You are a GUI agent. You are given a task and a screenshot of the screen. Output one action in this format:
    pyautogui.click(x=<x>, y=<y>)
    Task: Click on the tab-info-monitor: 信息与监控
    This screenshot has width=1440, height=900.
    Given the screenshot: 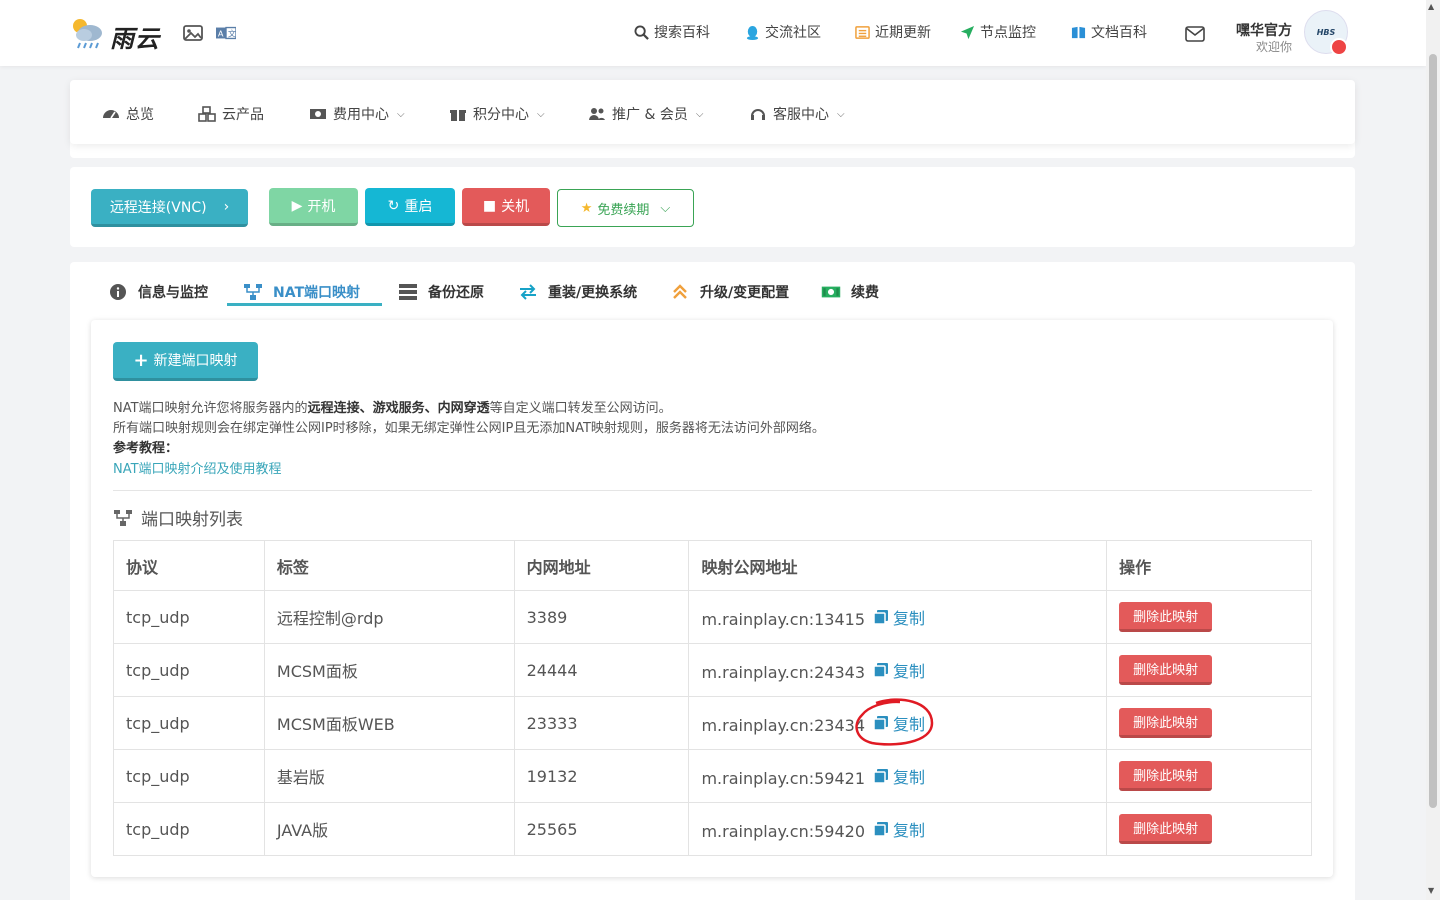 What is the action you would take?
    pyautogui.click(x=158, y=292)
    